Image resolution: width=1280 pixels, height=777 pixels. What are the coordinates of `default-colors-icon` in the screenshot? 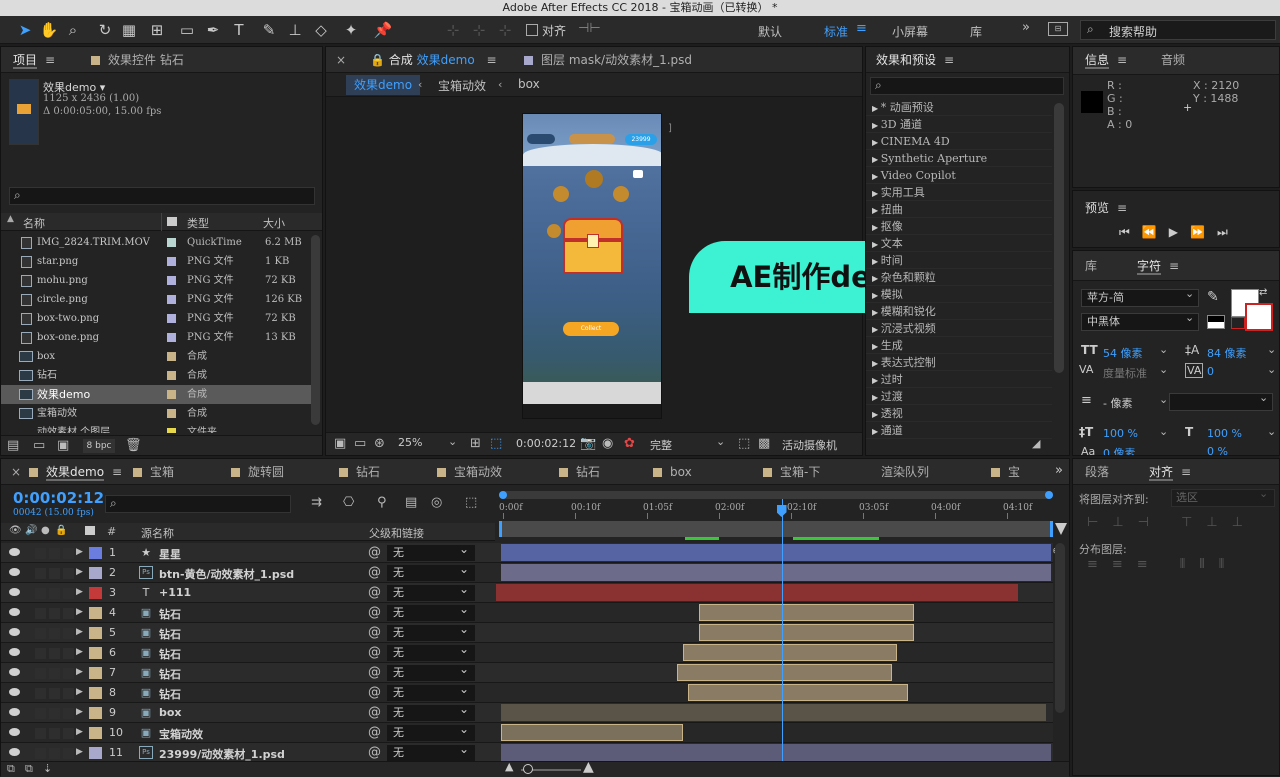 It's located at (1216, 322).